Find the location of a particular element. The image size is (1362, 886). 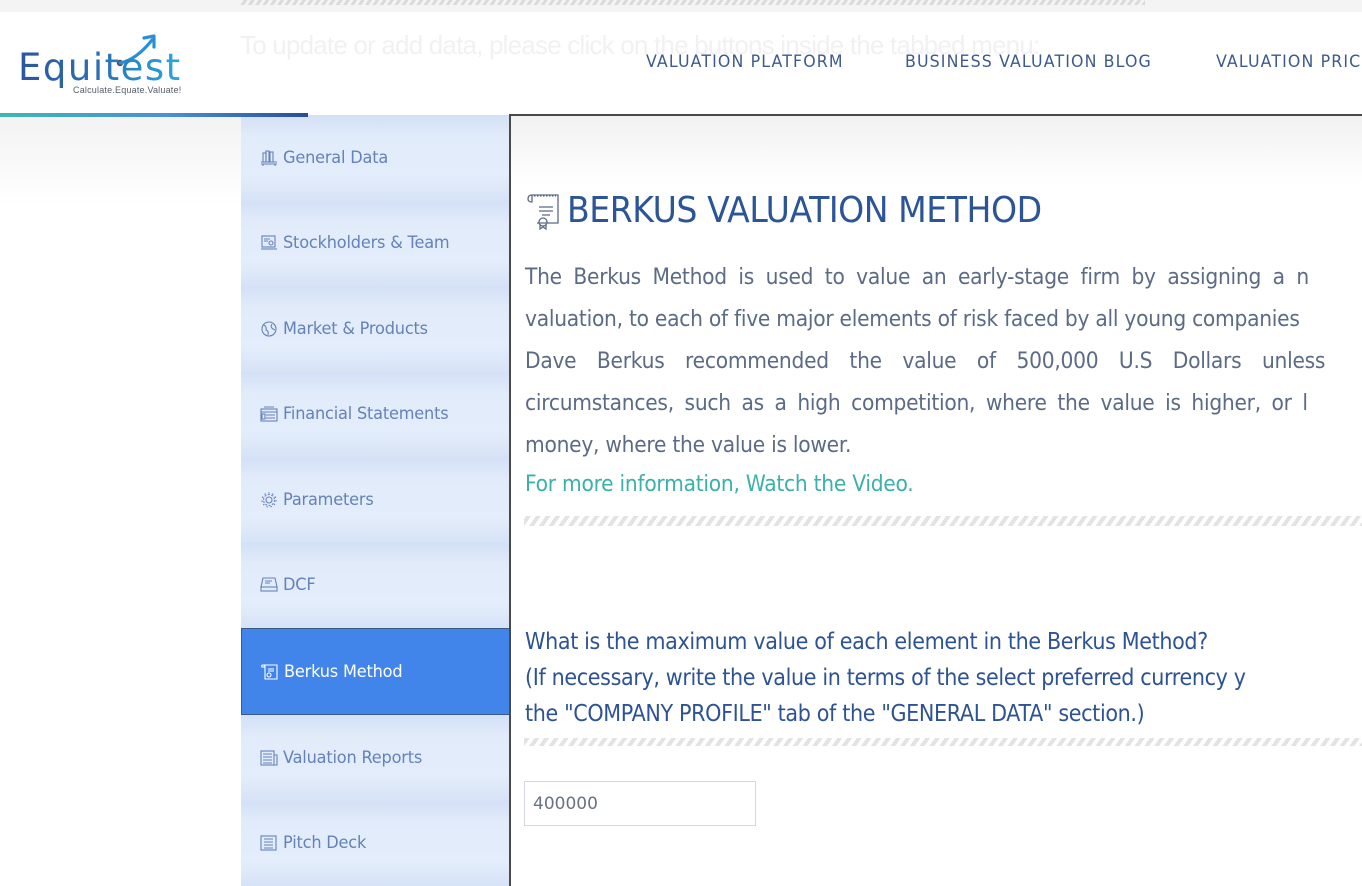

sidebar-item-general-data: General Data is located at coordinates (375, 158).